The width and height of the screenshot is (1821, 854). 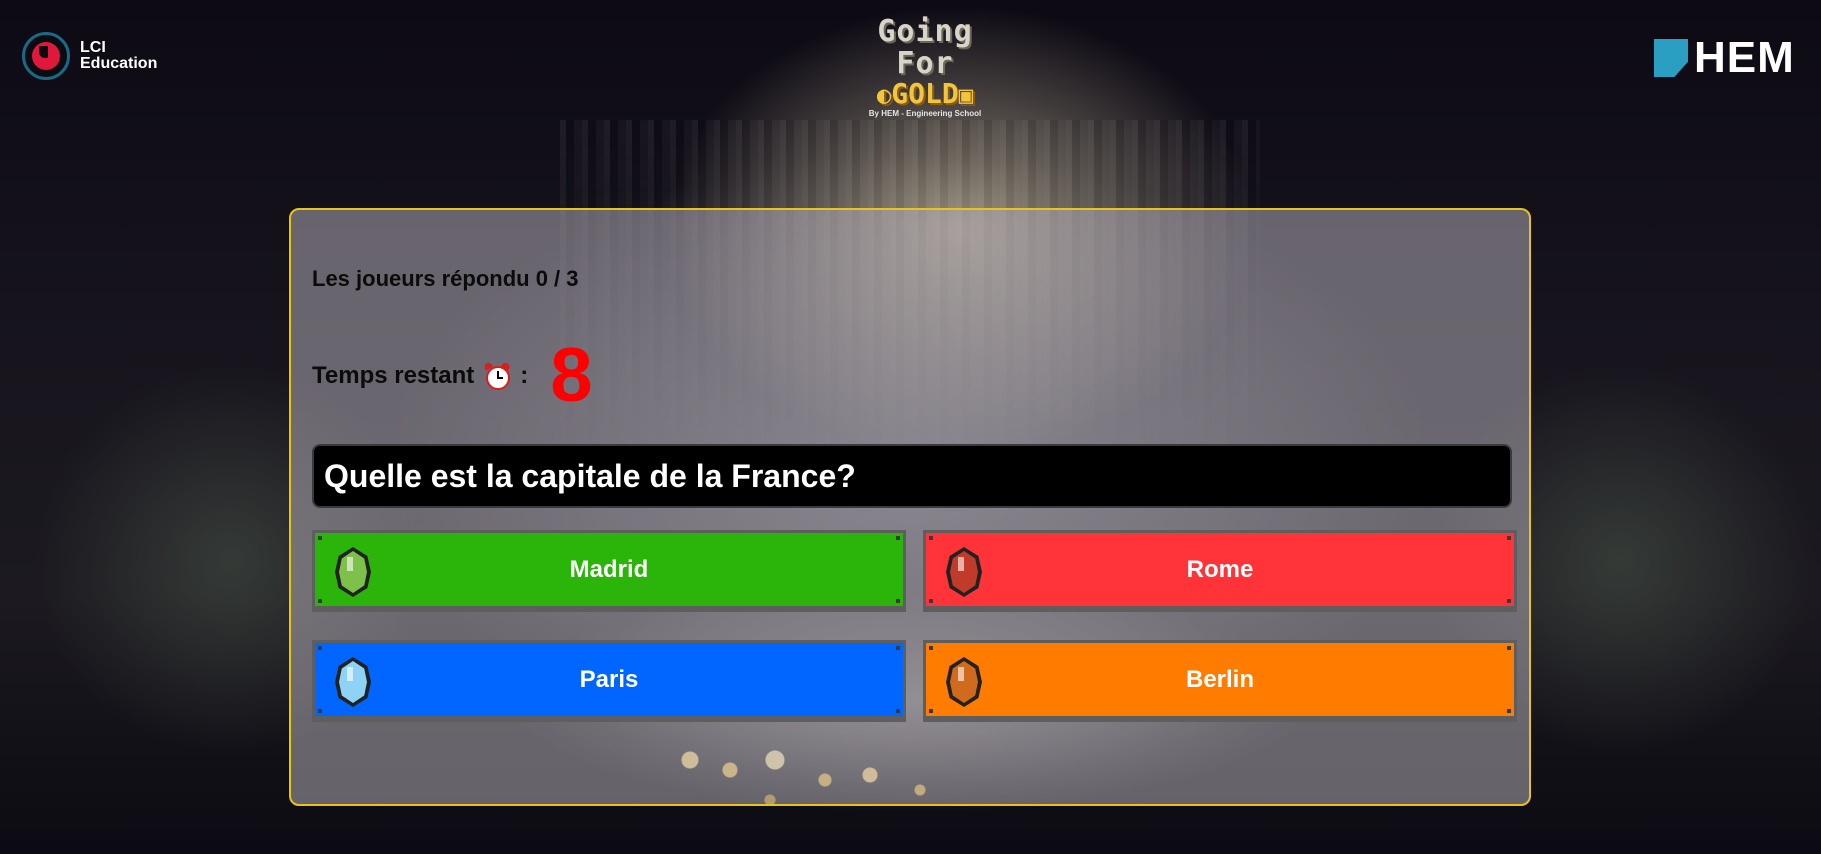 I want to click on answer-label: Berlin, so click(x=1219, y=679).